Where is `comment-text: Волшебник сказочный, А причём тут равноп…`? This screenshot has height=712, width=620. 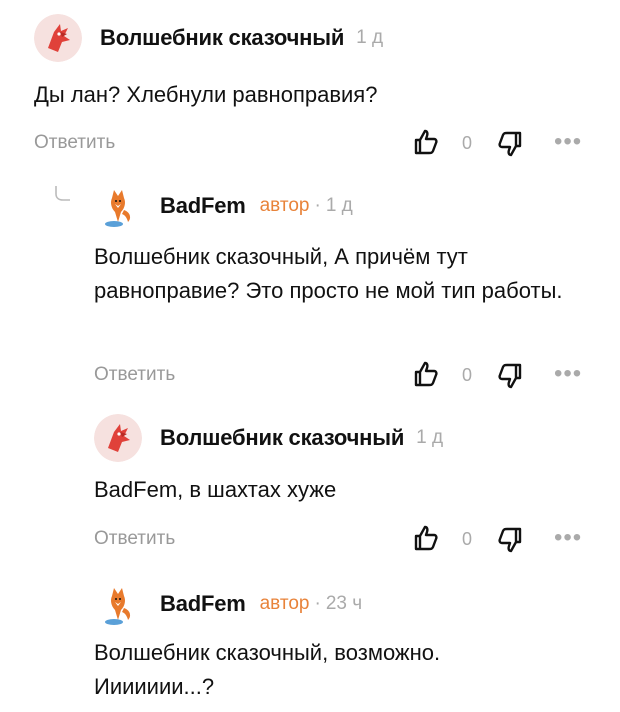 comment-text: Волшебник сказочный, А причём тут равноп… is located at coordinates (328, 273).